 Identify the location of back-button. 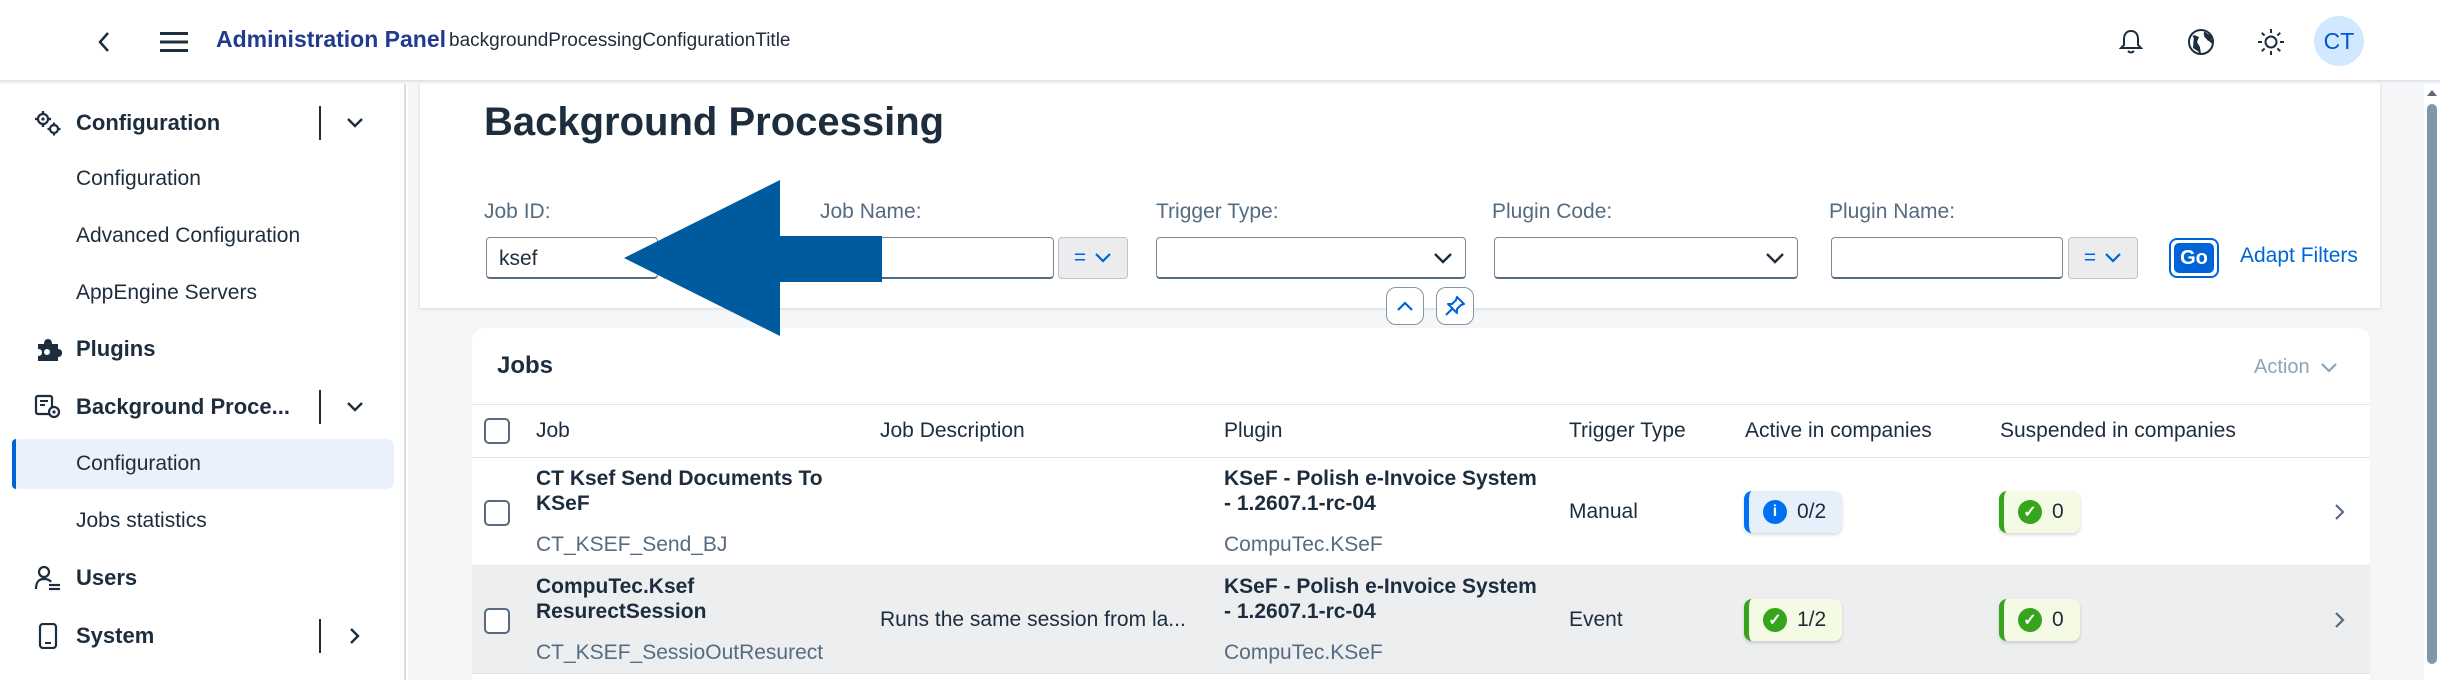
(104, 42).